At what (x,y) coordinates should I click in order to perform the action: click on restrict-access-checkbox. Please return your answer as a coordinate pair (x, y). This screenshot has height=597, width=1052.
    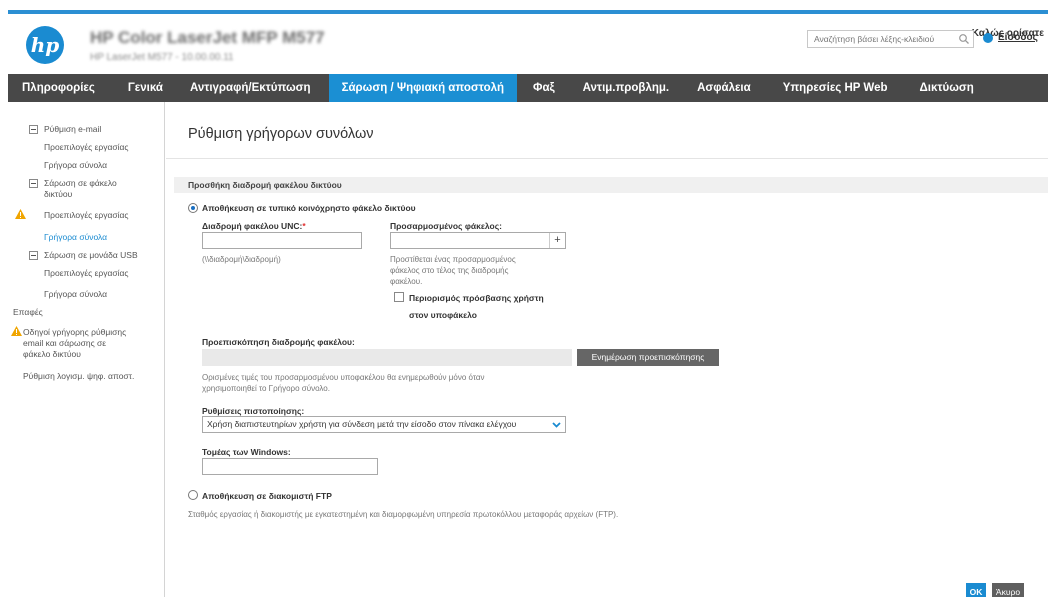
    Looking at the image, I should click on (399, 297).